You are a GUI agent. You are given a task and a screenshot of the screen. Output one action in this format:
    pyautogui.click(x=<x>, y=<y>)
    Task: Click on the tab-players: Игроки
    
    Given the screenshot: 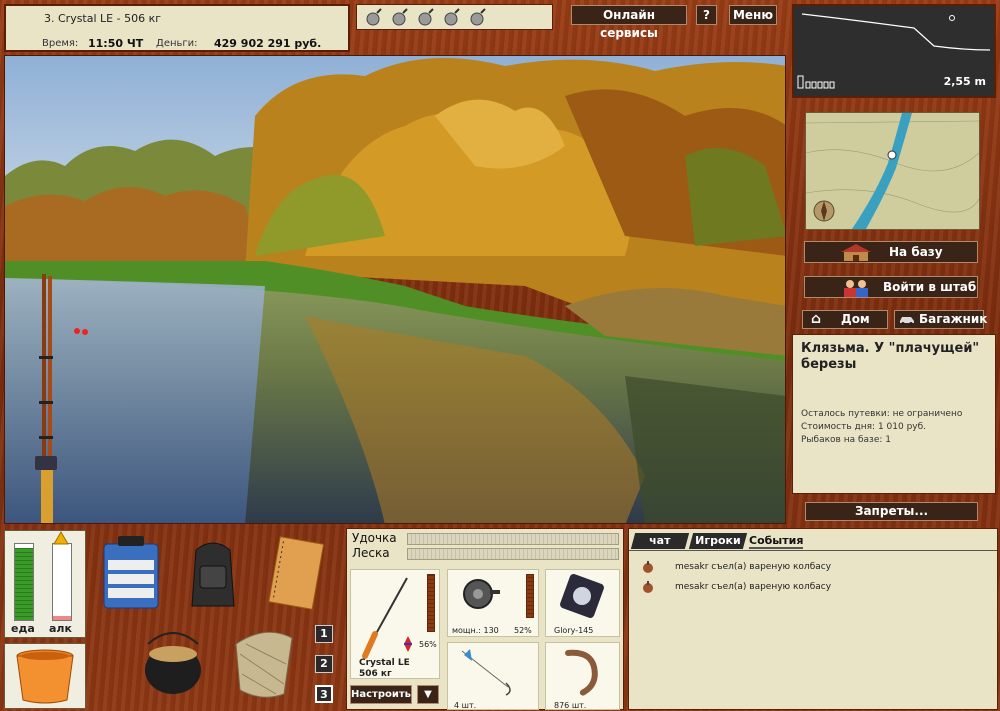 What is the action you would take?
    pyautogui.click(x=718, y=541)
    